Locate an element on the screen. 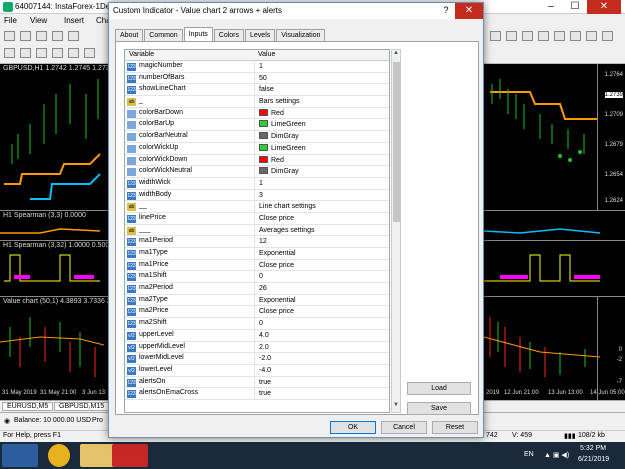  input-row: 123 ma2Shift 0 is located at coordinates (257, 324).